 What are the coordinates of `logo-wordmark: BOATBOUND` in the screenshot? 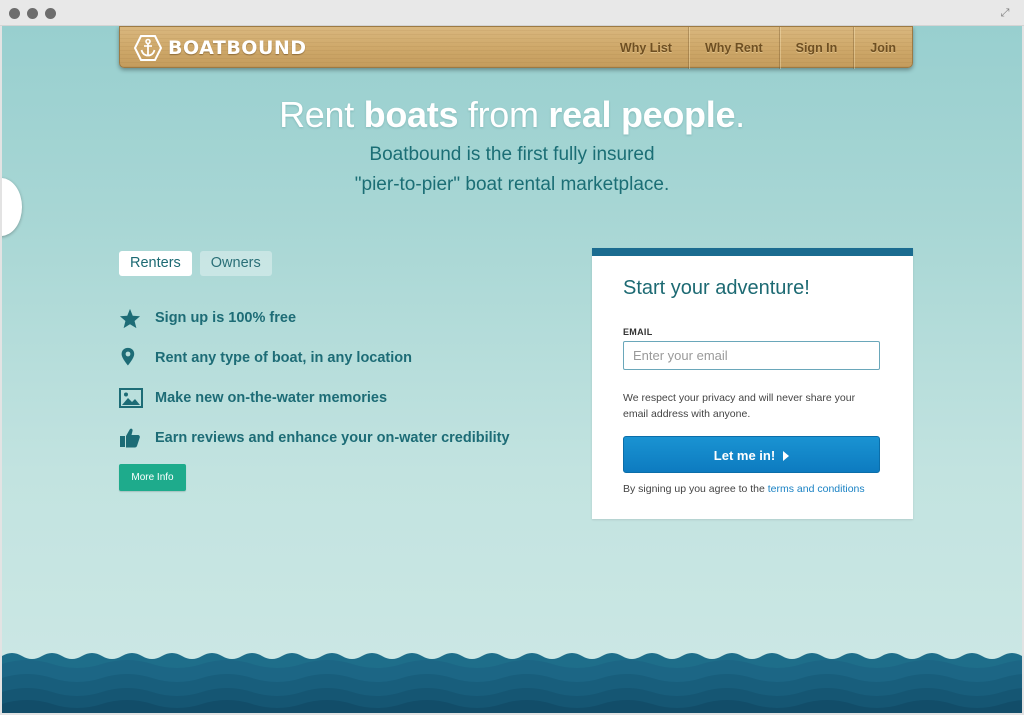 It's located at (237, 48).